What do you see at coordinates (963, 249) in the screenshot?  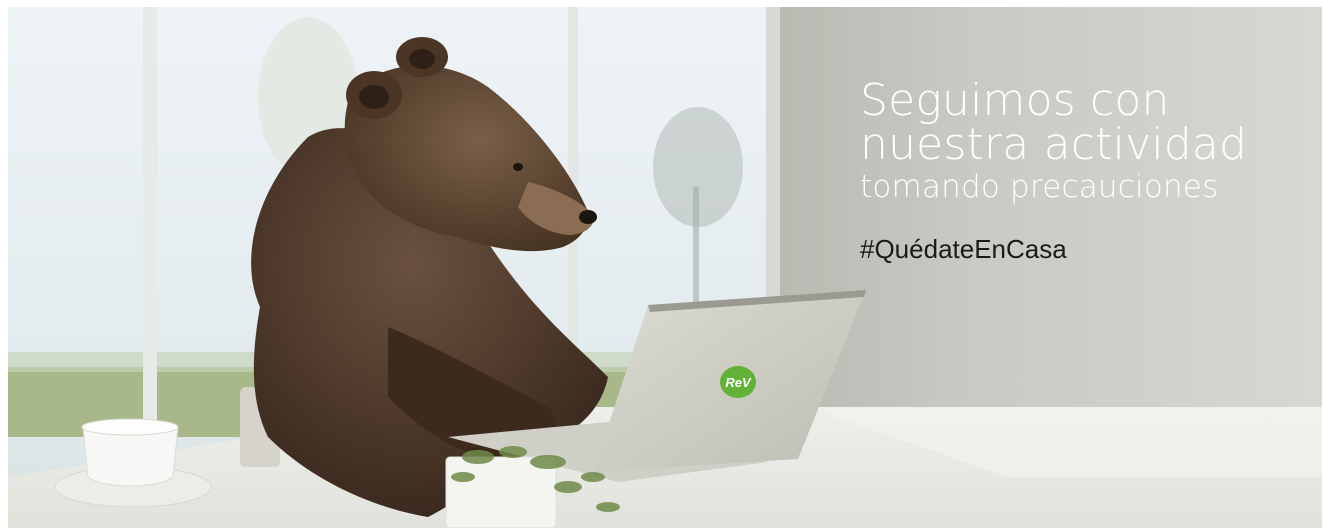 I see `hashtag: #QuédateEnCasa` at bounding box center [963, 249].